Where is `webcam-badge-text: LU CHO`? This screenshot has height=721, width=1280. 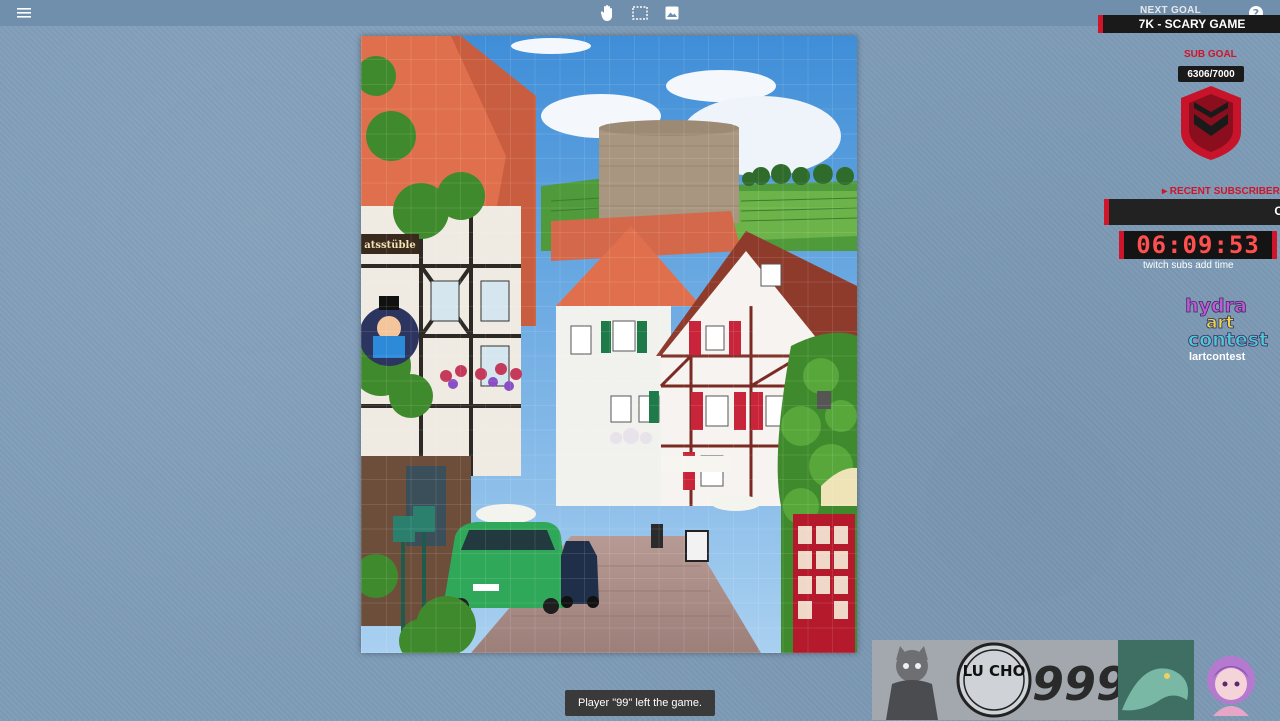 webcam-badge-text: LU CHO is located at coordinates (994, 671).